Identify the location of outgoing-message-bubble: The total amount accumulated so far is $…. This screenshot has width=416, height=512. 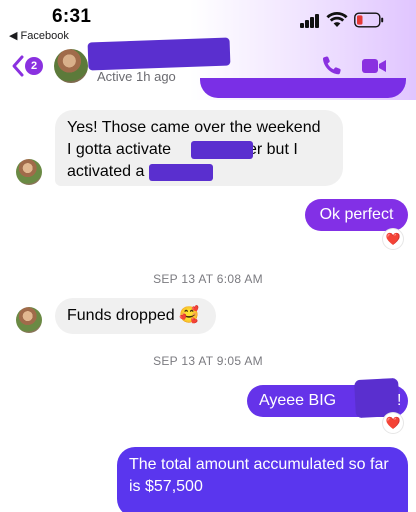
(262, 479).